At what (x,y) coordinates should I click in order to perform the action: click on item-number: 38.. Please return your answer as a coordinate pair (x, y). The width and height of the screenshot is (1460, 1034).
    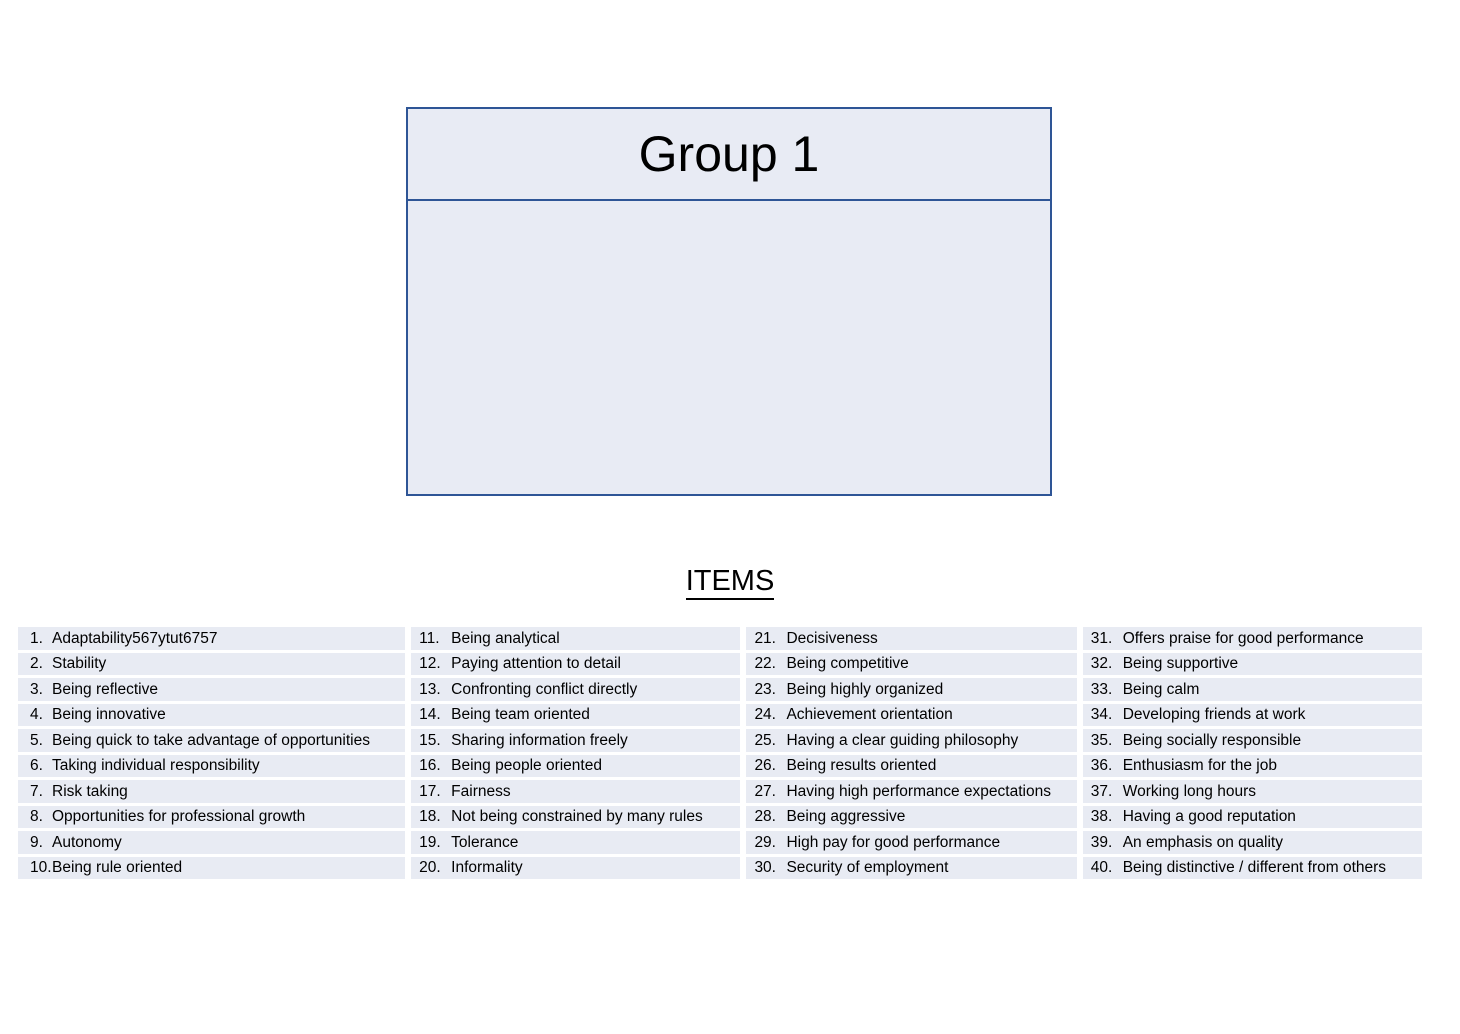
    Looking at the image, I should click on (1101, 816).